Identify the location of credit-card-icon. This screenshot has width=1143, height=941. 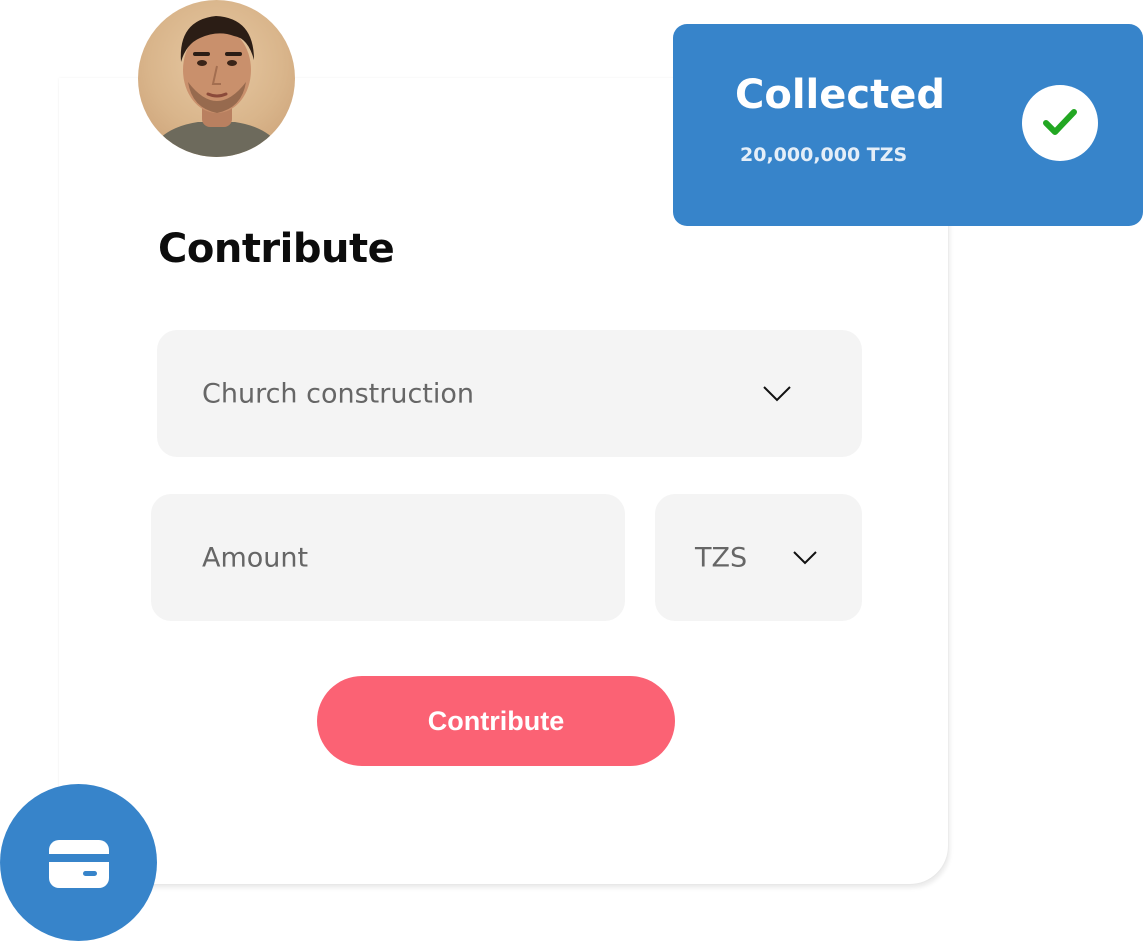
(79, 864).